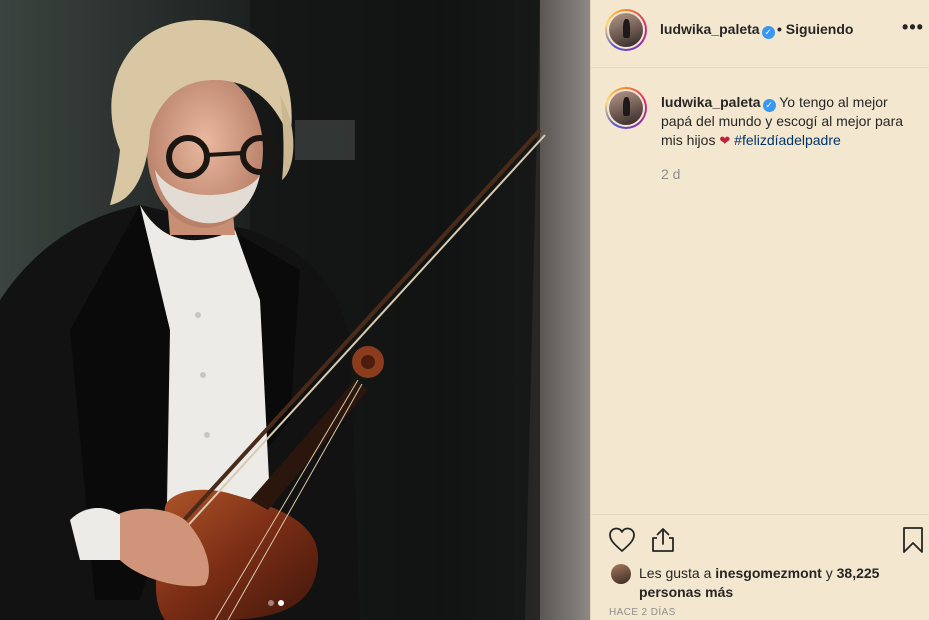 The height and width of the screenshot is (620, 929). What do you see at coordinates (829, 573) in the screenshot?
I see `likes-connector: y` at bounding box center [829, 573].